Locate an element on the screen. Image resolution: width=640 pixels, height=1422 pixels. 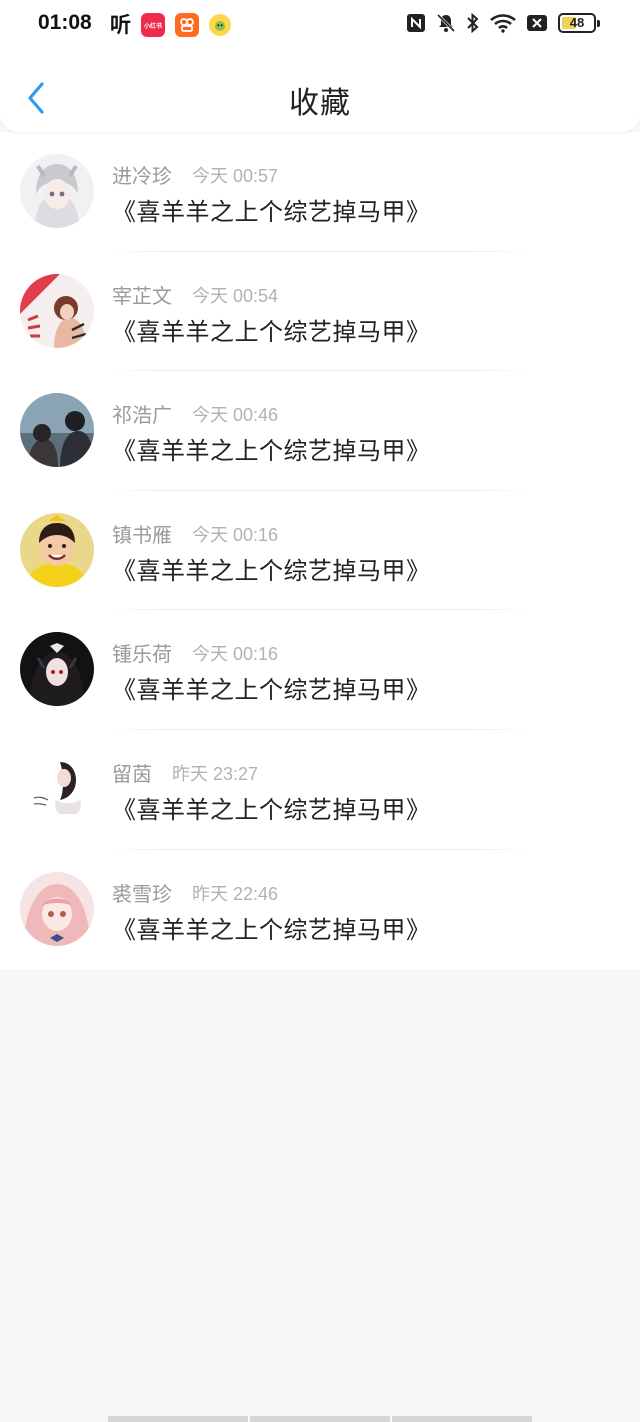
item-time: 今天 00:57 is located at coordinates (235, 176).